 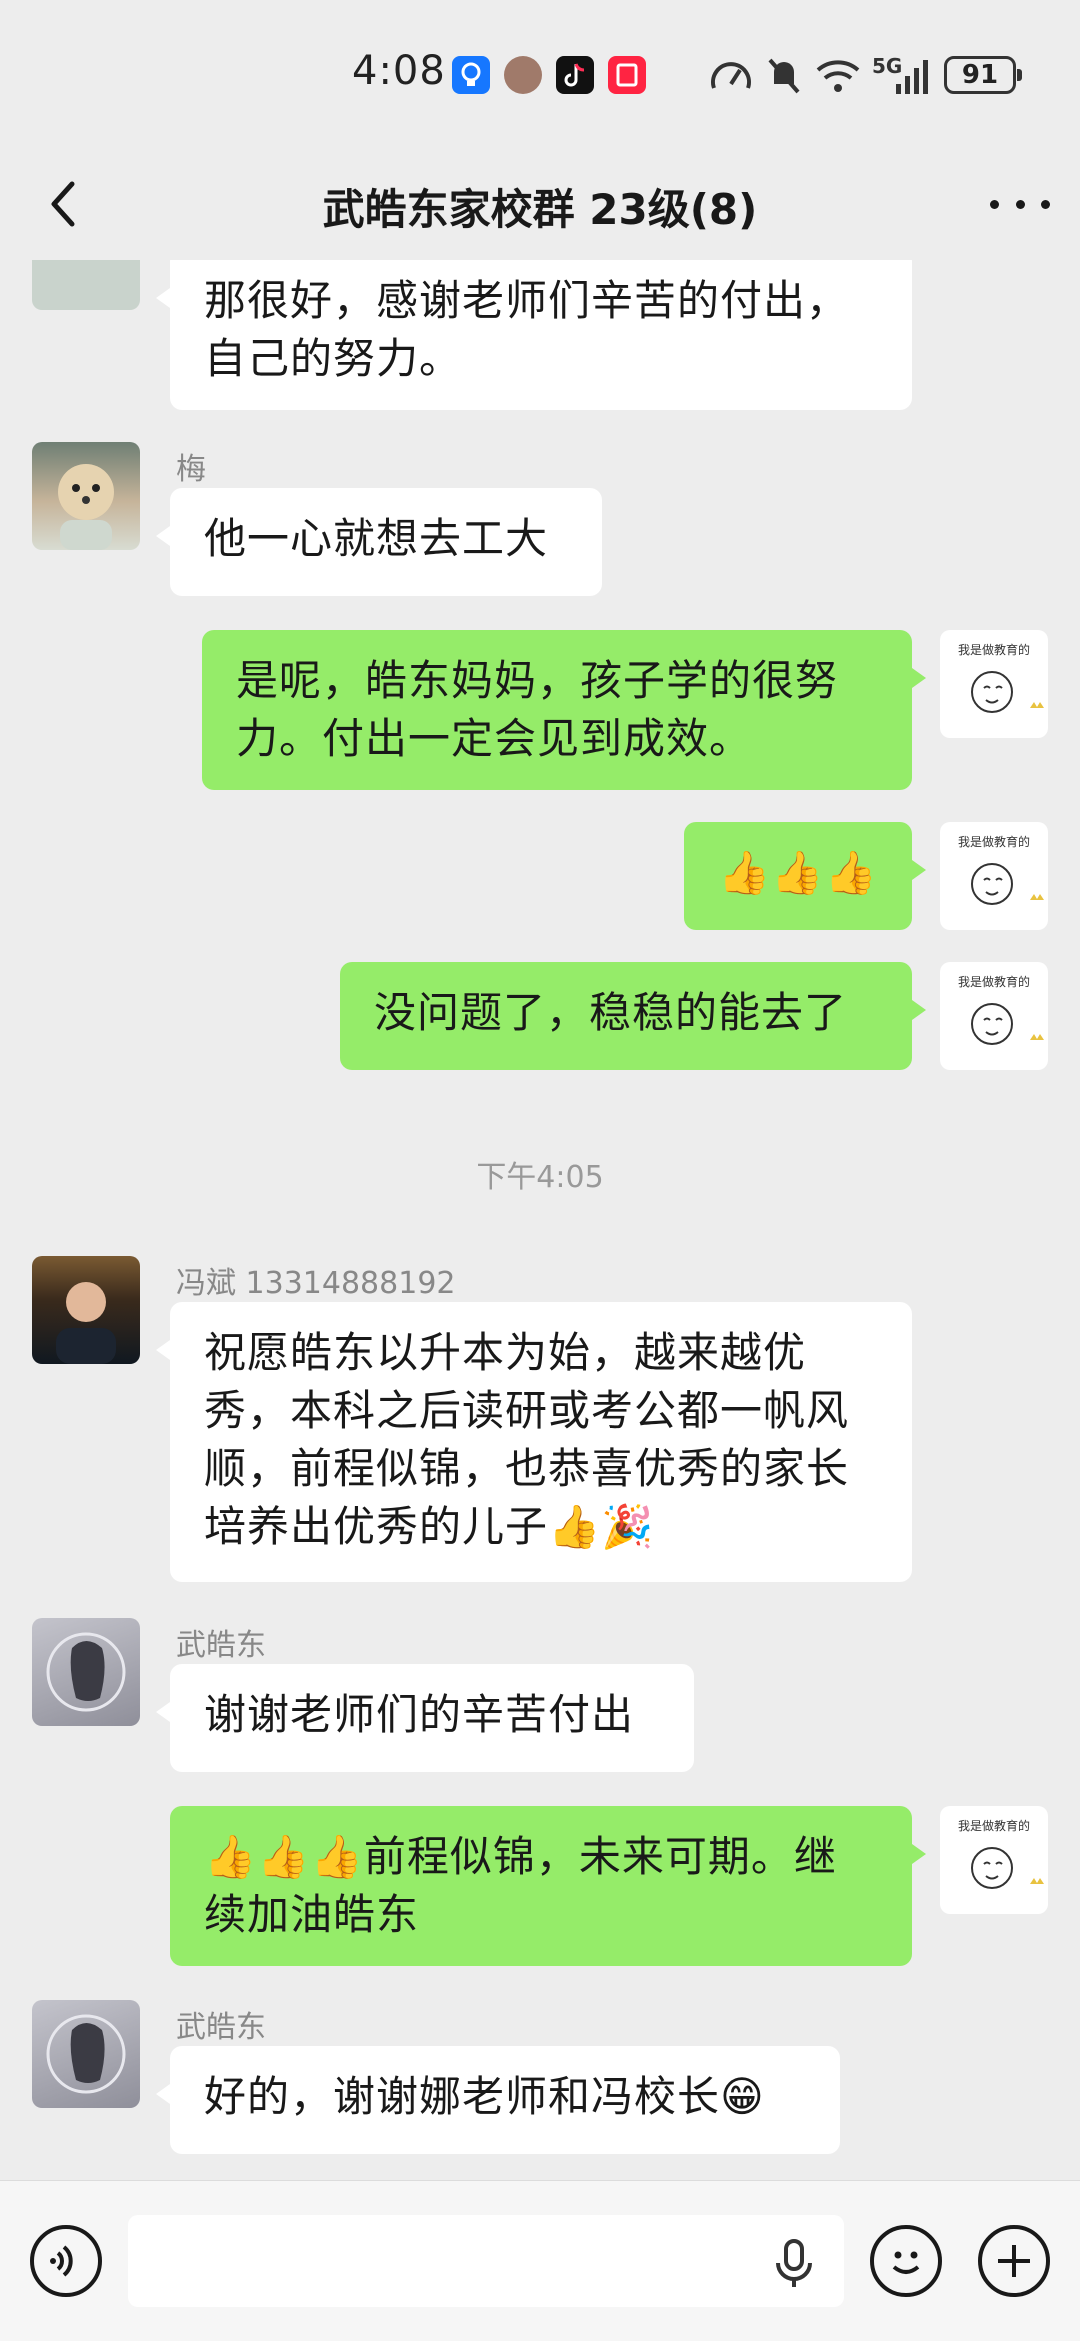 What do you see at coordinates (798, 872) in the screenshot?
I see `message-text: 👍👍👍` at bounding box center [798, 872].